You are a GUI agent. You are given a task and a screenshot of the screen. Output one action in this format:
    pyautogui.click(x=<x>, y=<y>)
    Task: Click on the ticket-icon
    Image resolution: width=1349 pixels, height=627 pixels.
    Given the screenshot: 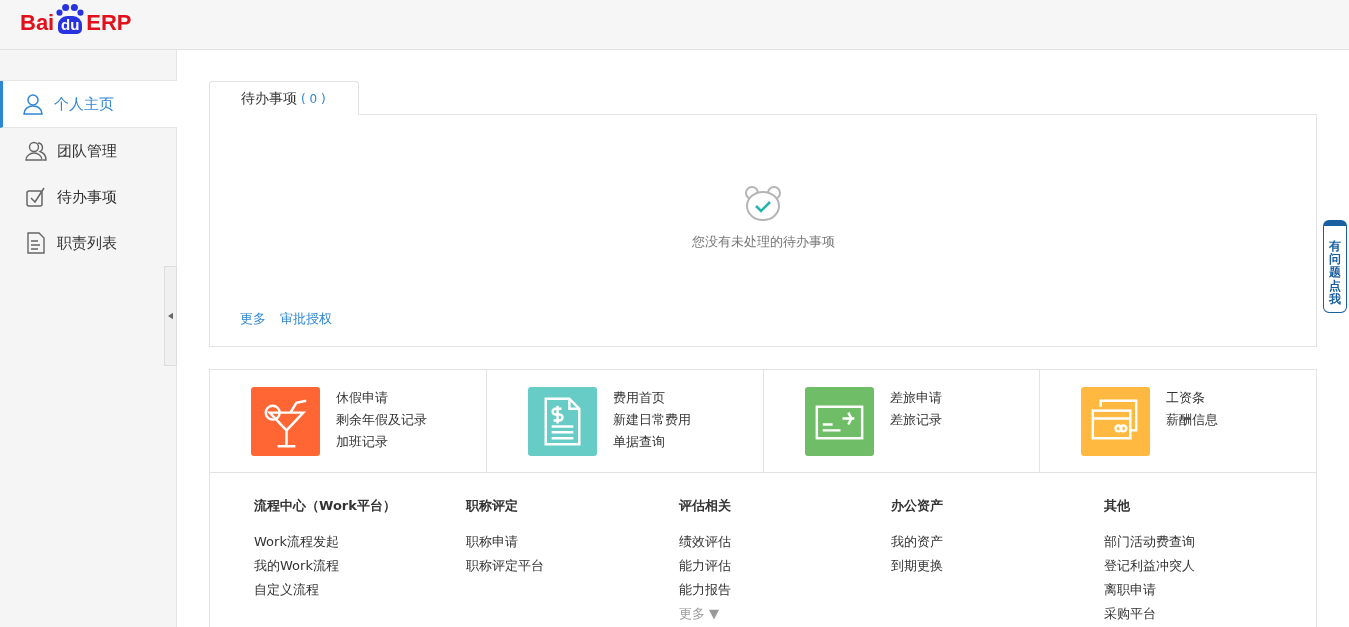 What is the action you would take?
    pyautogui.click(x=839, y=421)
    